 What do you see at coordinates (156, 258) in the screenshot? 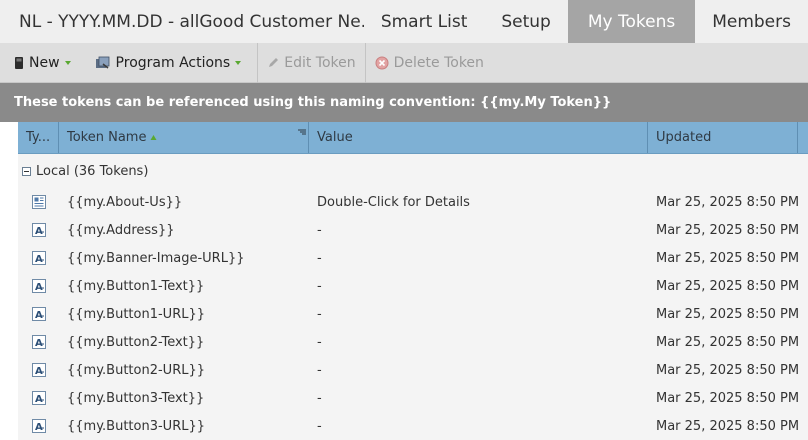
I see `token-name-cell: {{my.Banner-Image-URL}}` at bounding box center [156, 258].